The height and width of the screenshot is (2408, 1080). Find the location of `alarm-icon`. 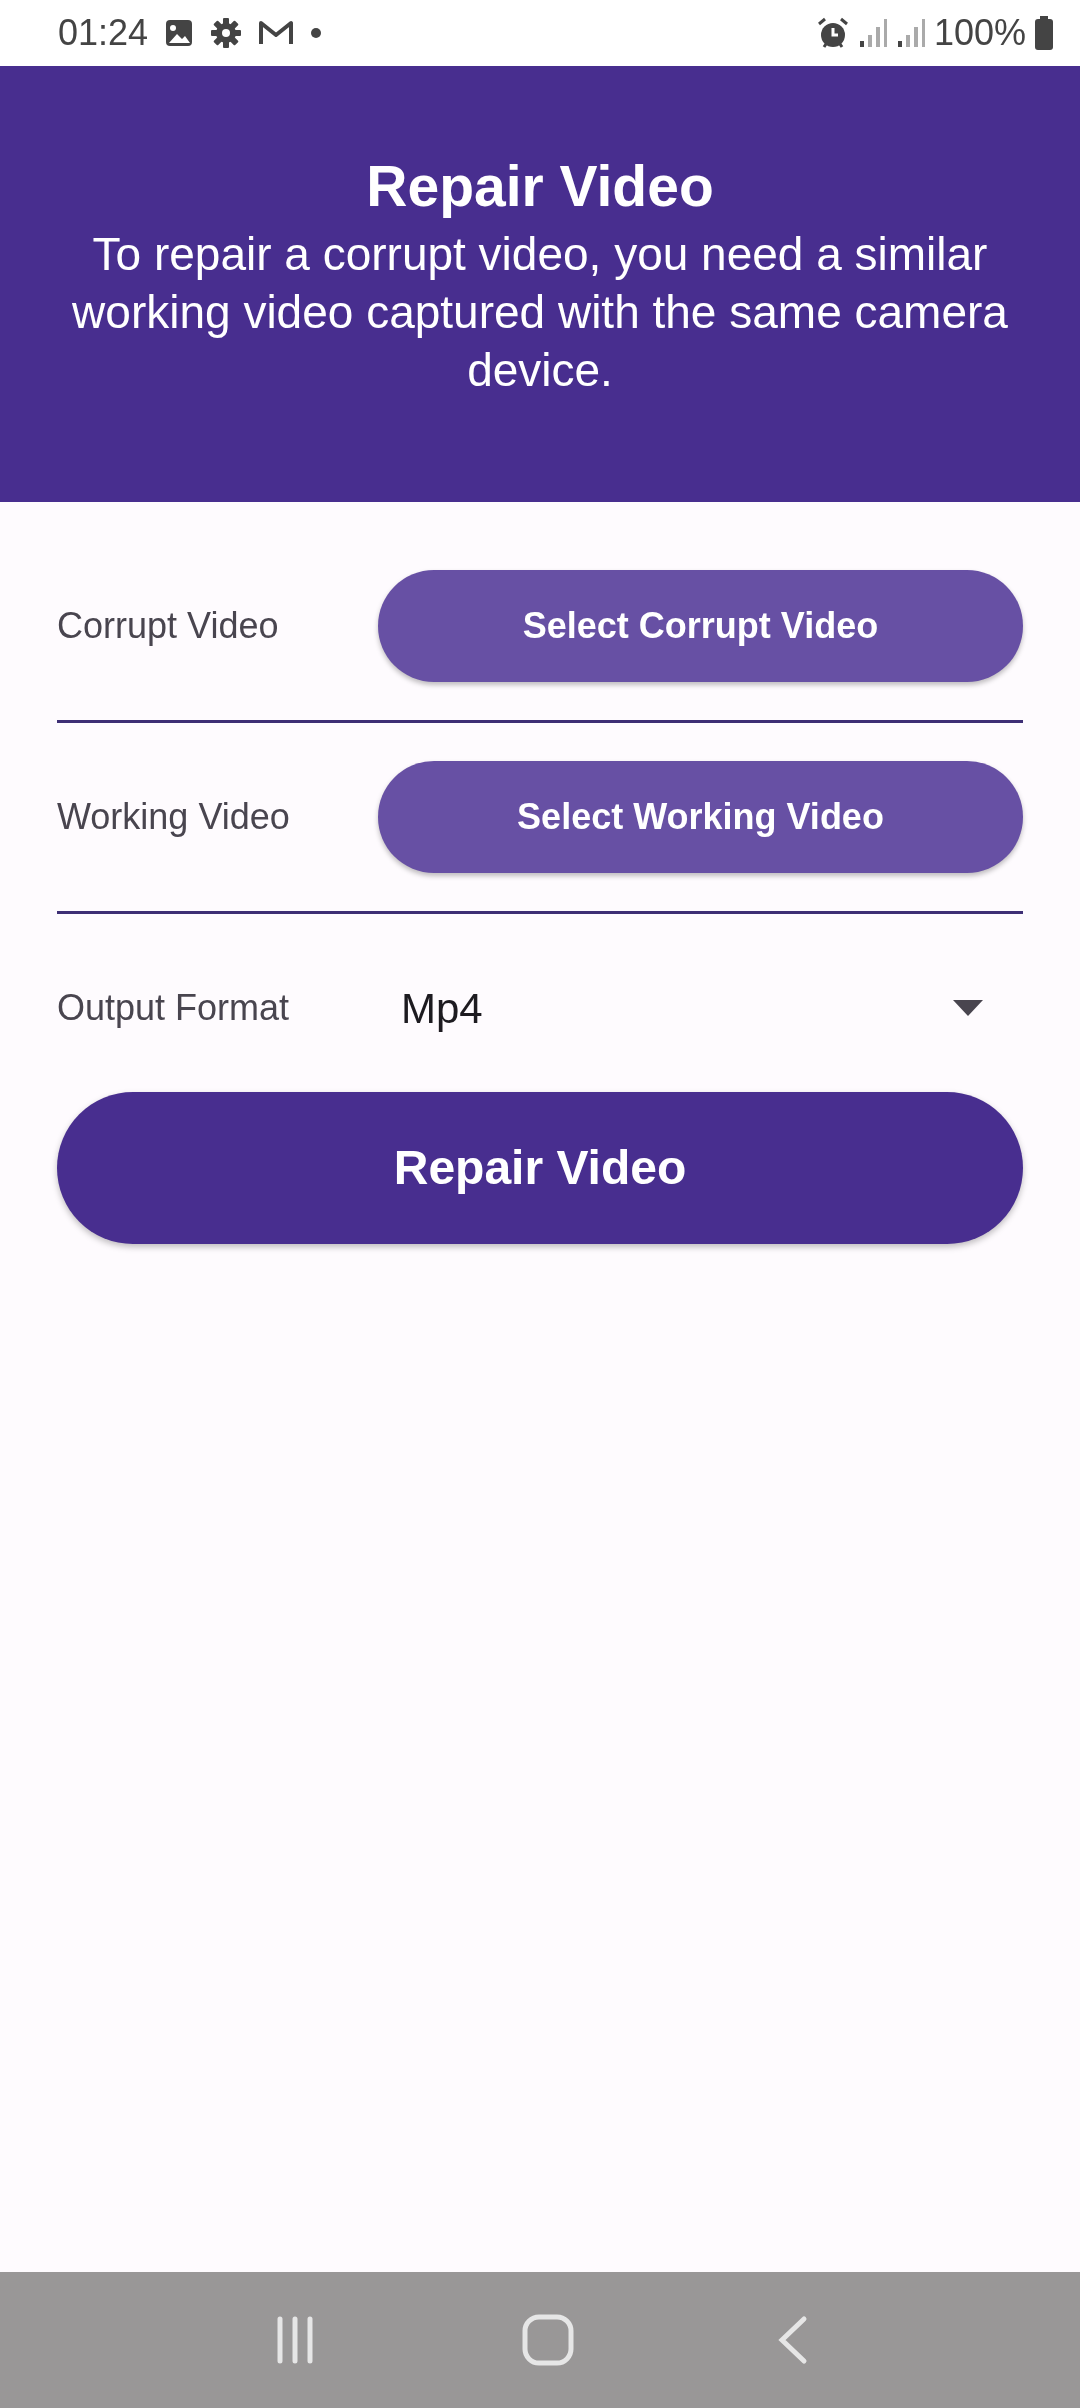

alarm-icon is located at coordinates (832, 33).